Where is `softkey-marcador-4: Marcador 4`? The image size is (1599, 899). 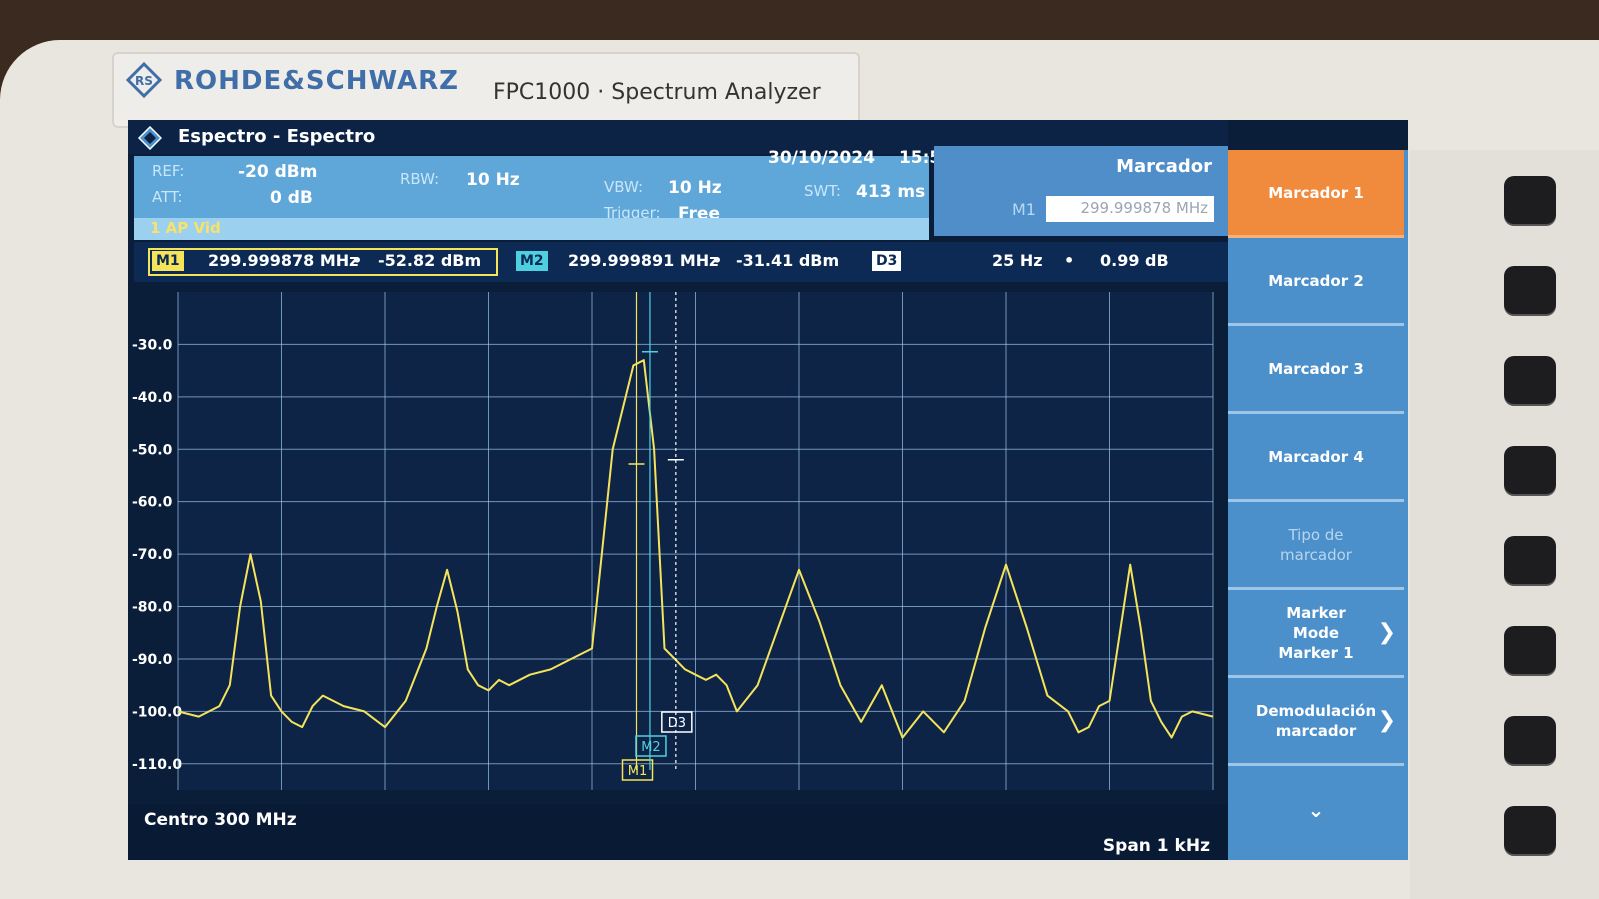 softkey-marcador-4: Marcador 4 is located at coordinates (1316, 458).